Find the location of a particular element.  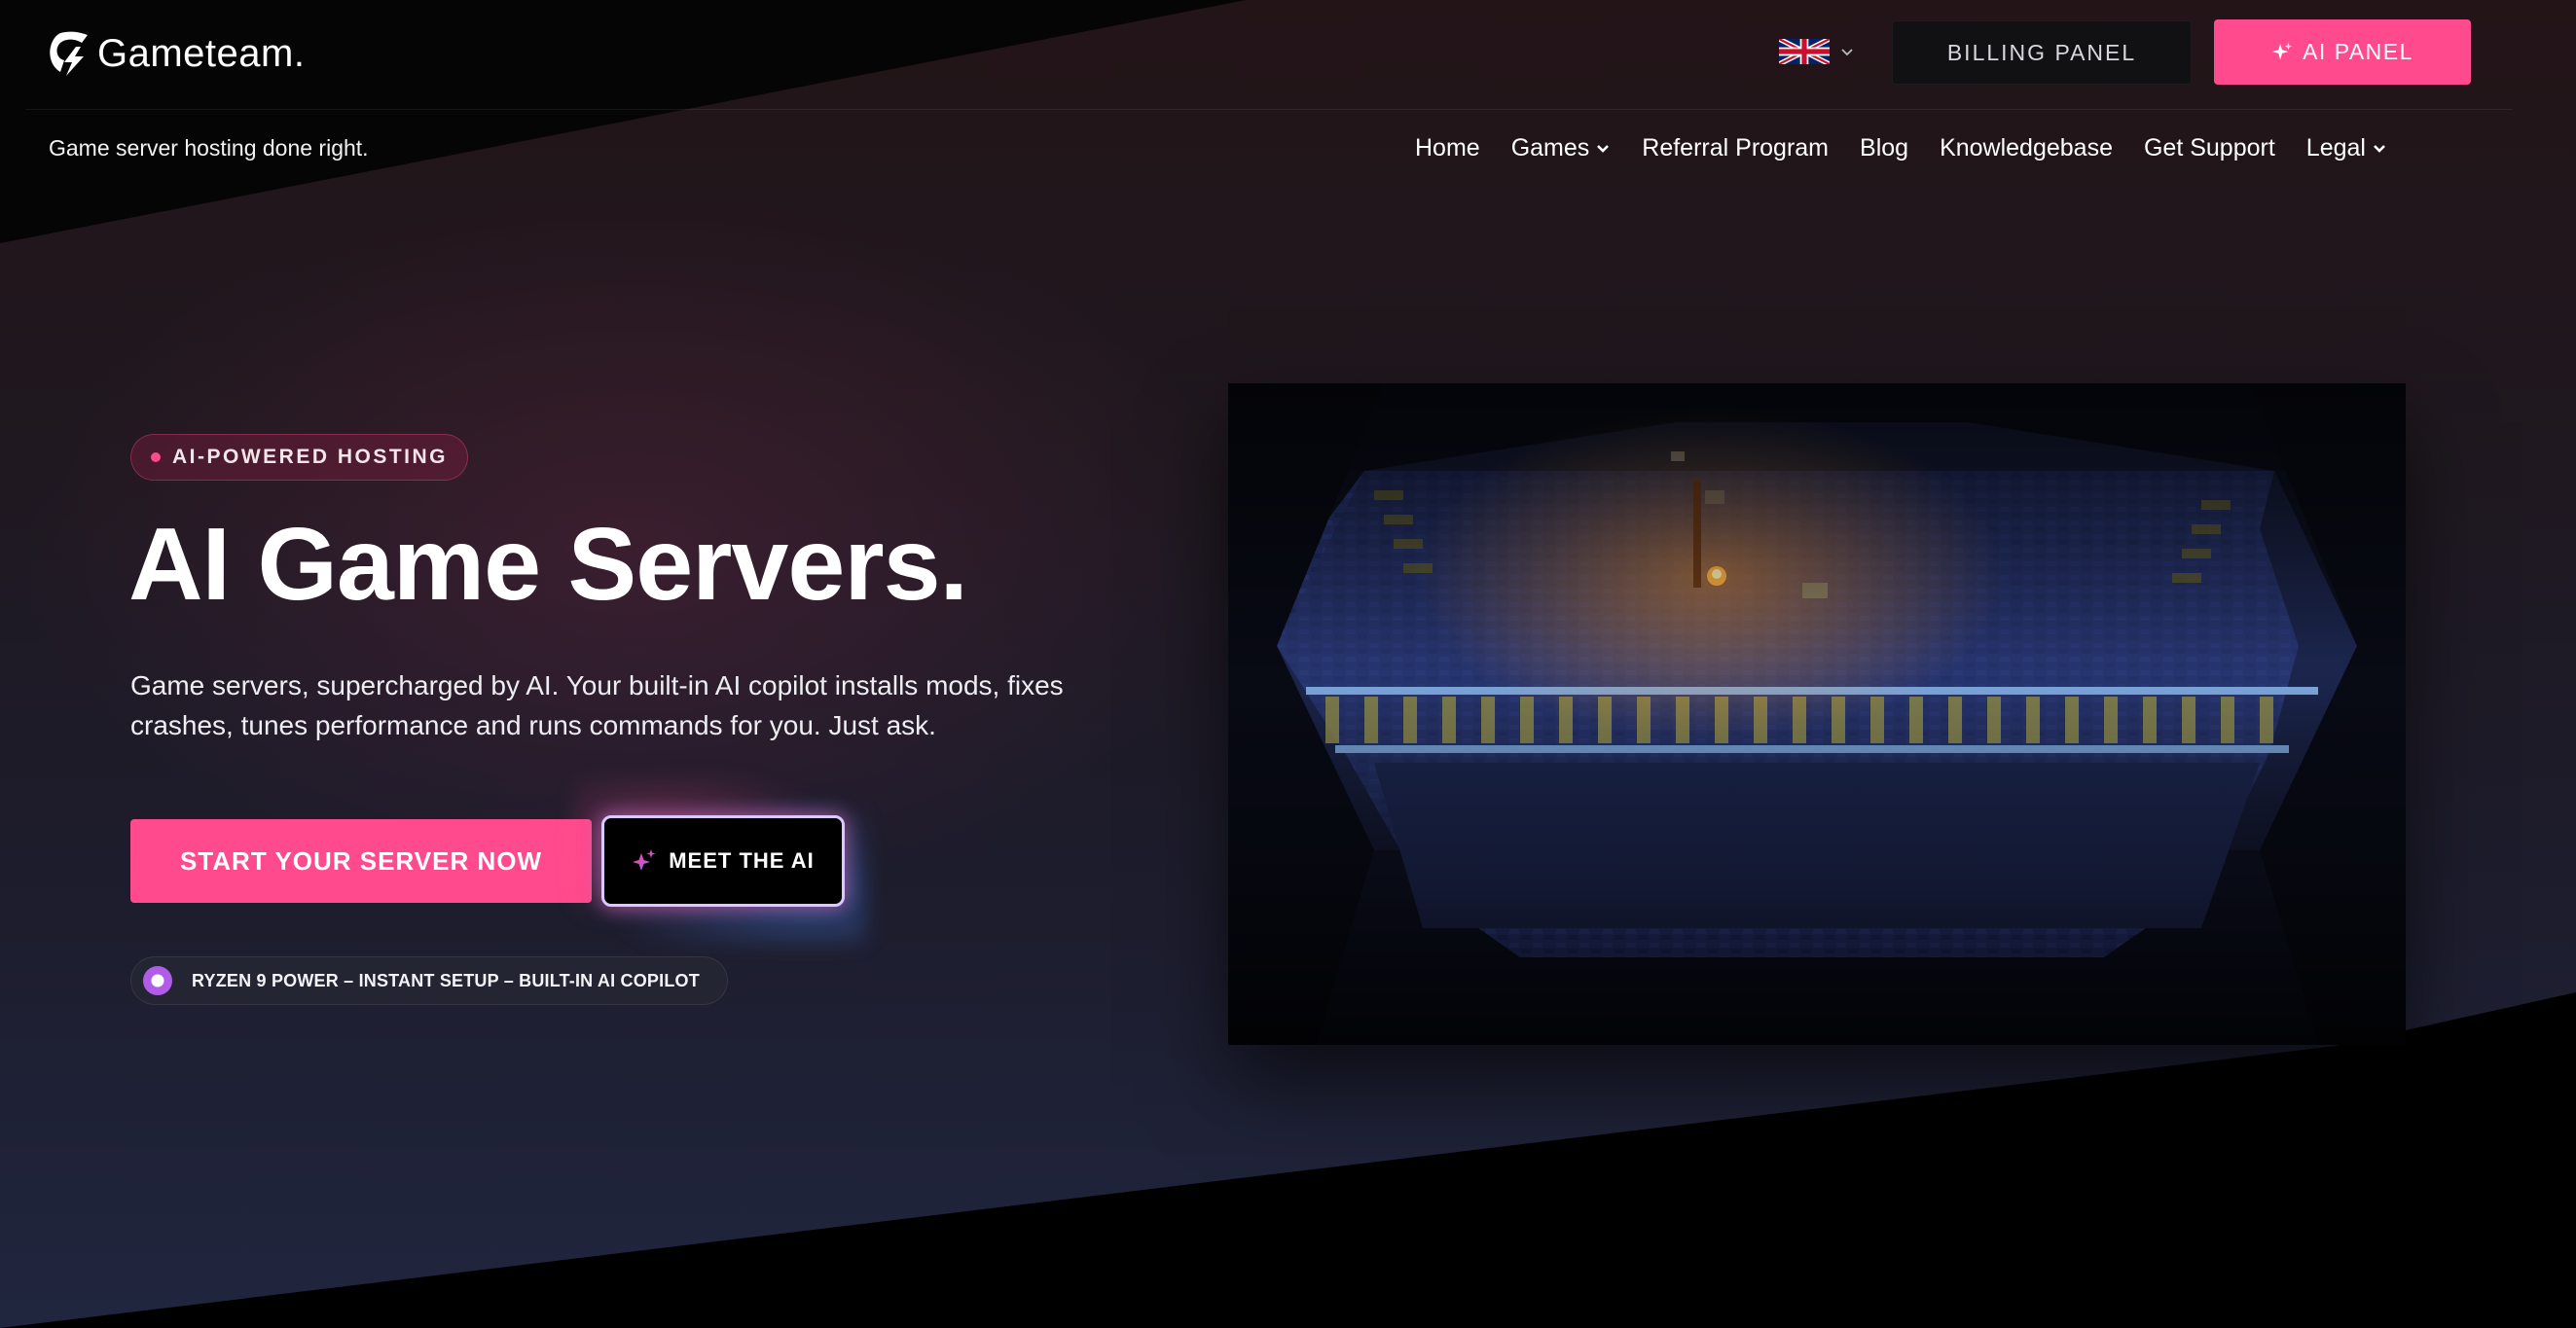

nav-label: Knowledgebase is located at coordinates (2026, 148).